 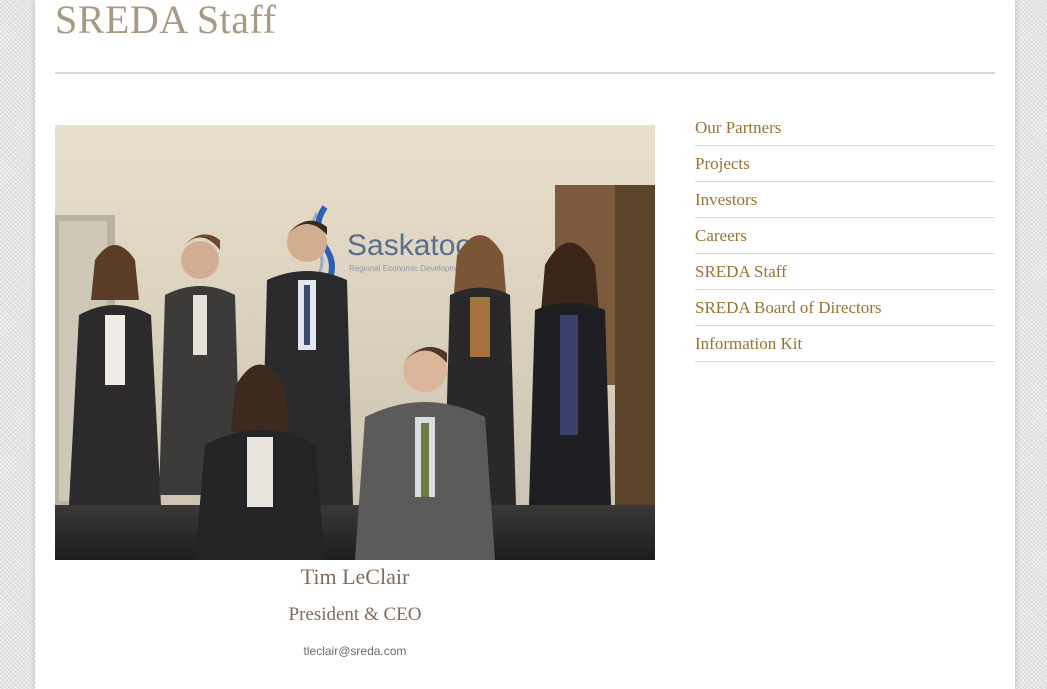 I want to click on sidebar-link-investors: Investors, so click(x=726, y=200).